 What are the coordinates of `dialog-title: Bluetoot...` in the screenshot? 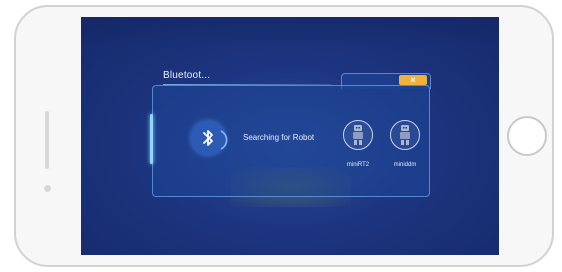 It's located at (187, 75).